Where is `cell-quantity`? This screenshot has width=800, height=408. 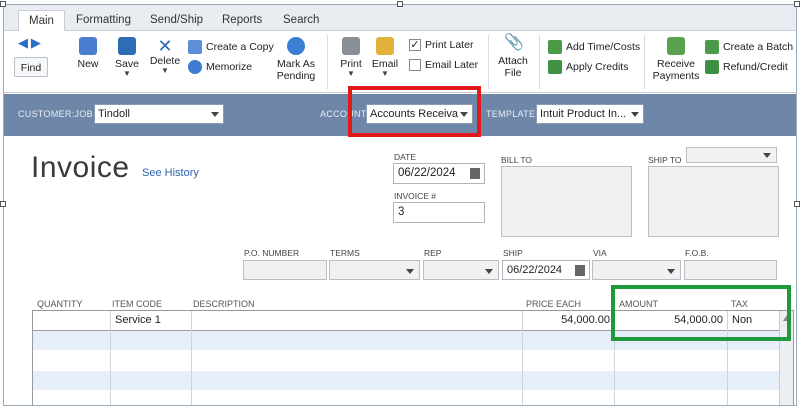 cell-quantity is located at coordinates (71, 320).